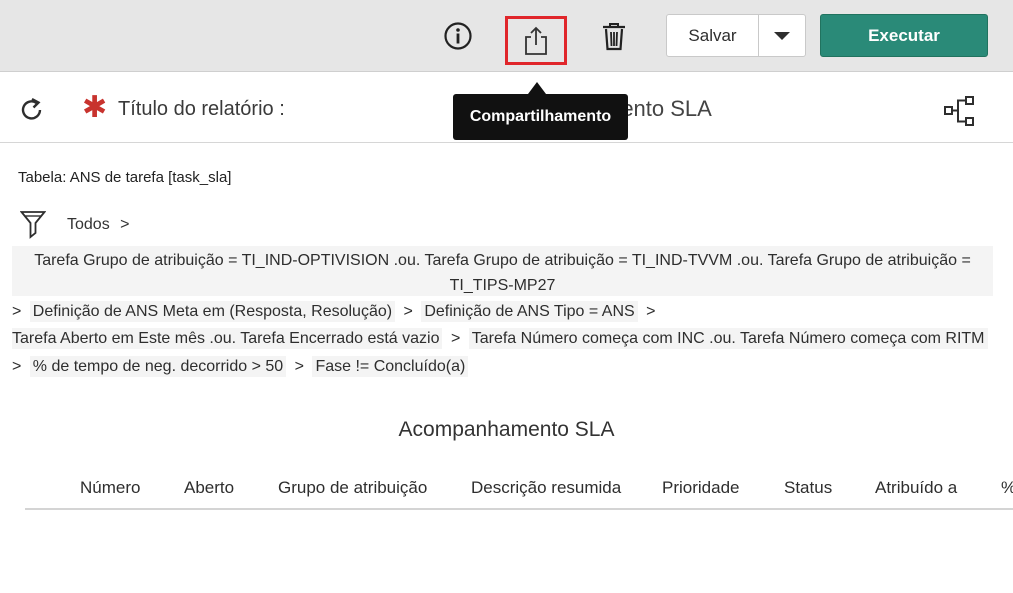  Describe the element at coordinates (546, 488) in the screenshot. I see `column-header-descricao: Descrição resumida` at that location.